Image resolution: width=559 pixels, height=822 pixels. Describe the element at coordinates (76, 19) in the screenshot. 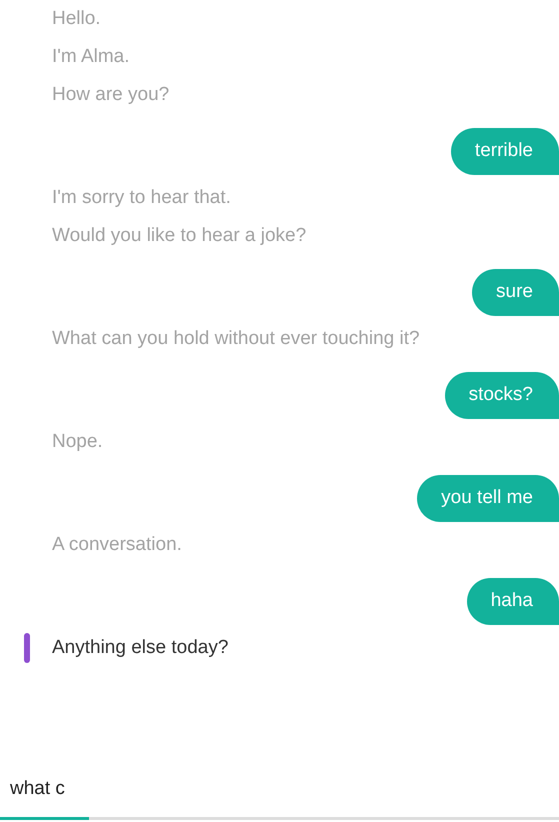

I see `bot-message: Hello.` at that location.